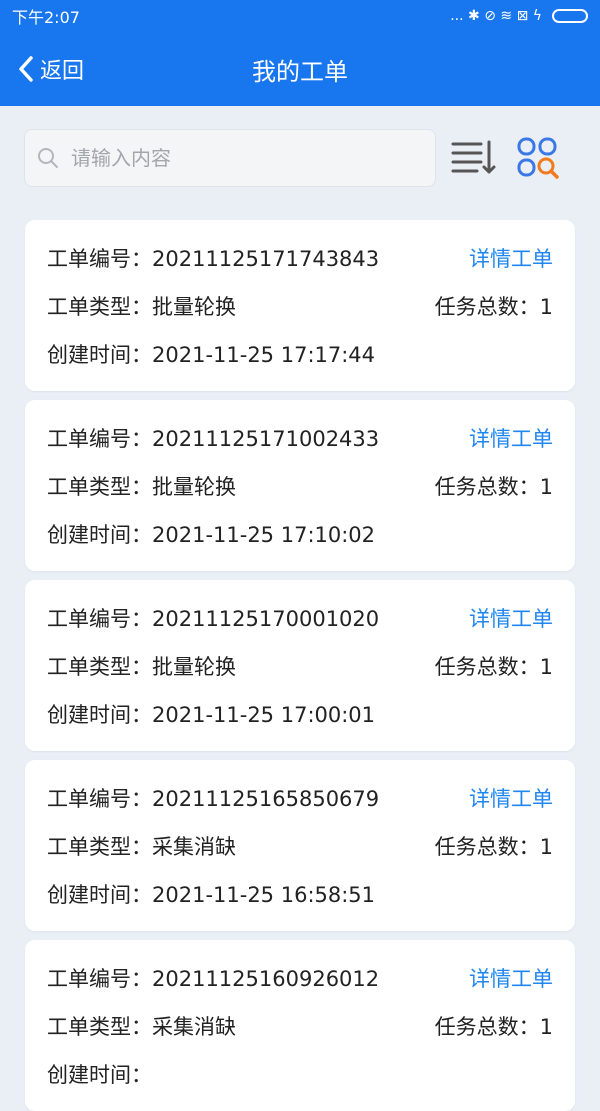 This screenshot has height=1111, width=600. What do you see at coordinates (570, 16) in the screenshot?
I see `battery-icon` at bounding box center [570, 16].